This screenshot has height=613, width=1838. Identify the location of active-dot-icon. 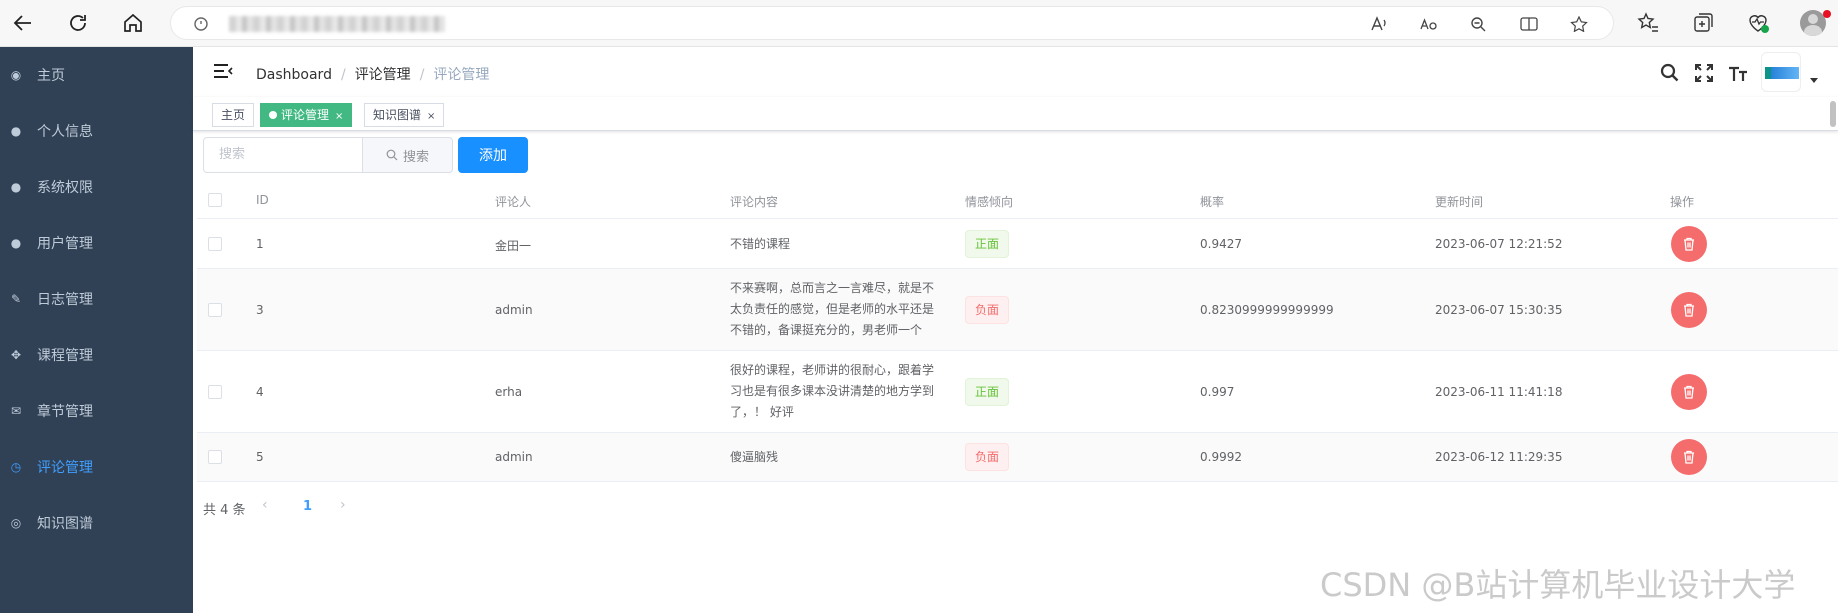
(273, 115).